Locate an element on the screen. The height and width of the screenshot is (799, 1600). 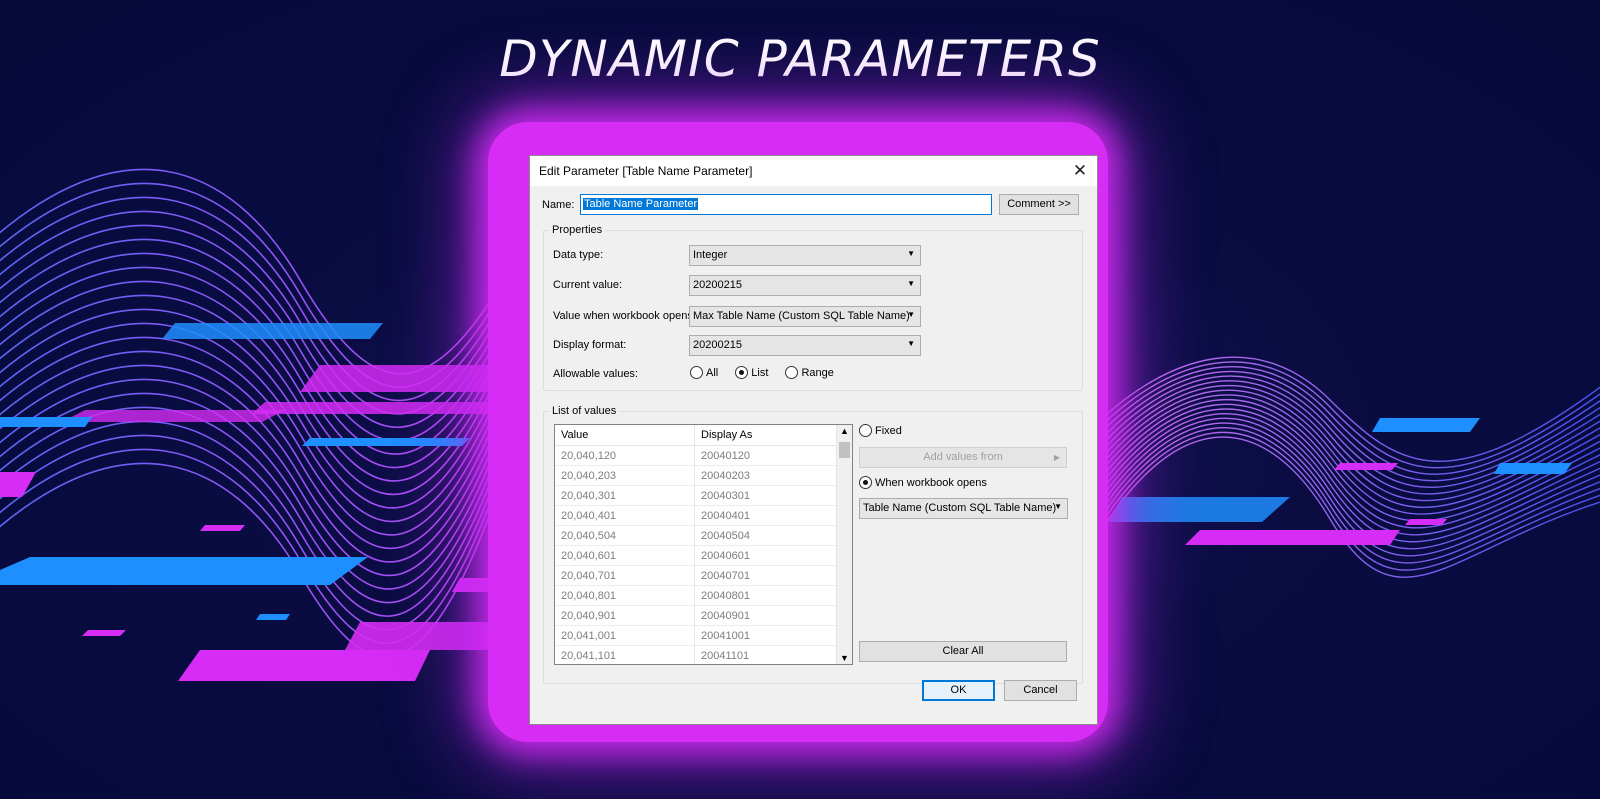
data-type-label: Data type: is located at coordinates (578, 255).